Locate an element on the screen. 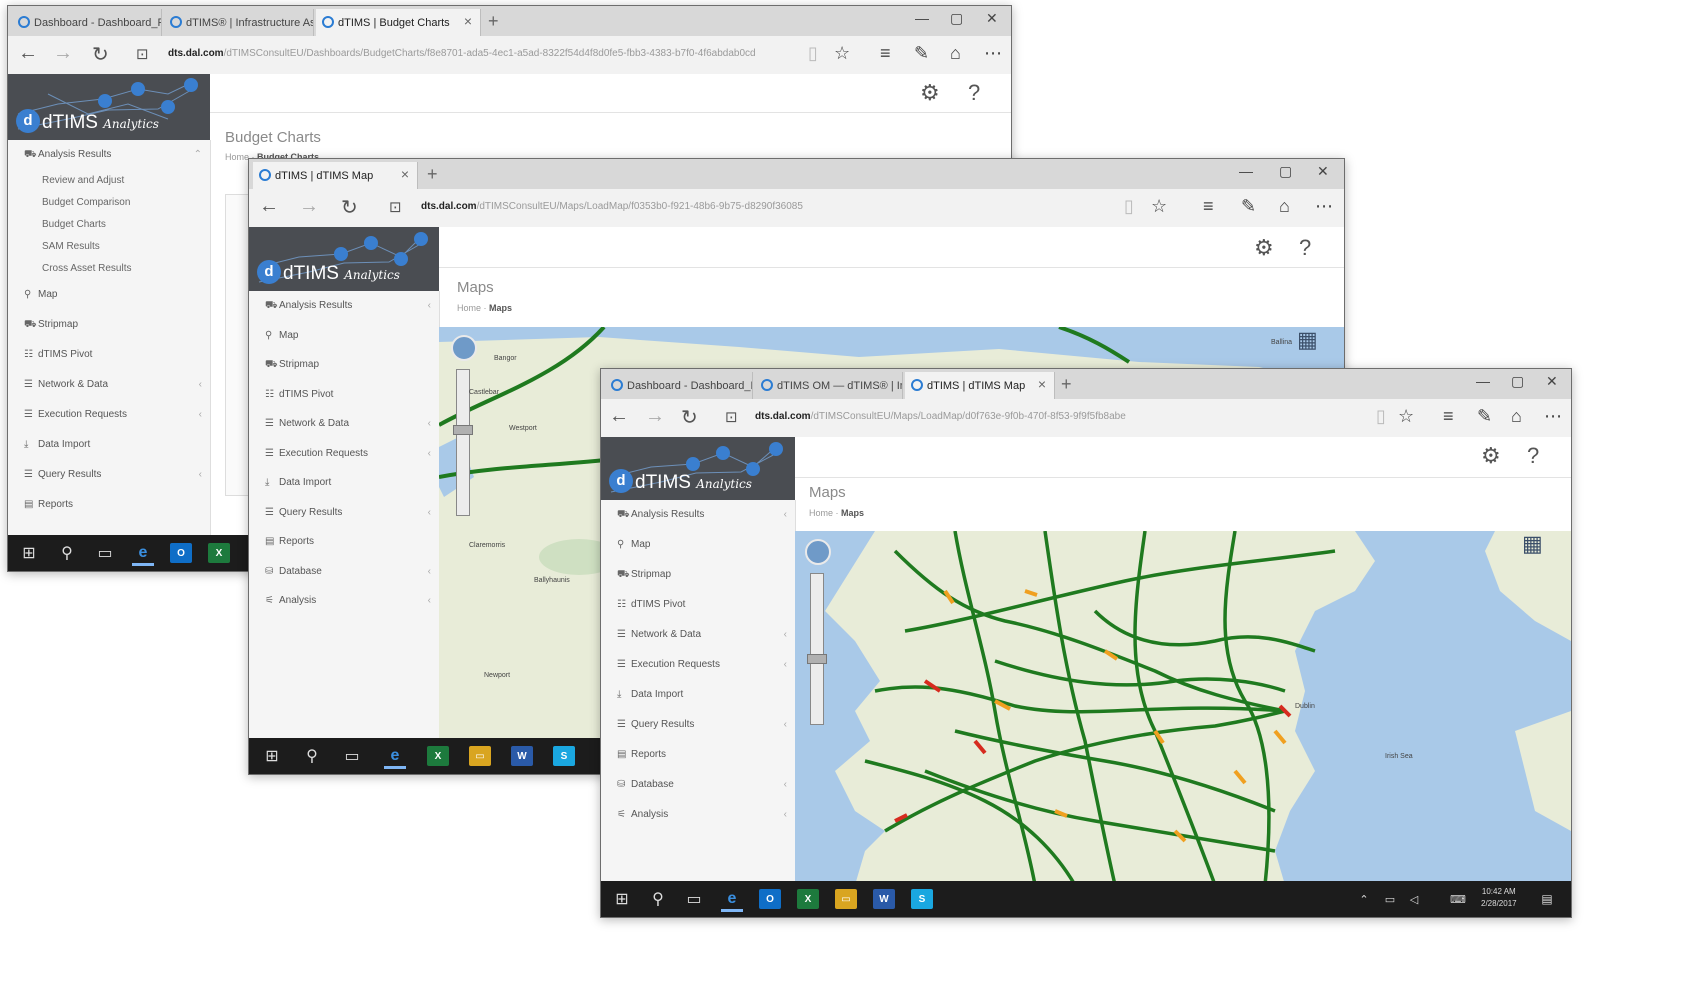 The height and width of the screenshot is (984, 1690). file-explorer-icon: ▭ is located at coordinates (480, 756).